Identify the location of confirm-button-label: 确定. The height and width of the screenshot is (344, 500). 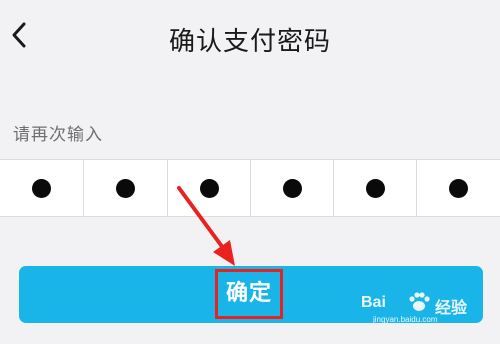
(249, 294).